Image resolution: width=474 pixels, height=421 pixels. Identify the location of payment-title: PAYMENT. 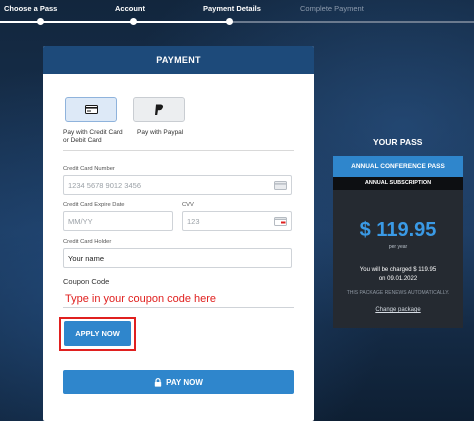
(178, 60).